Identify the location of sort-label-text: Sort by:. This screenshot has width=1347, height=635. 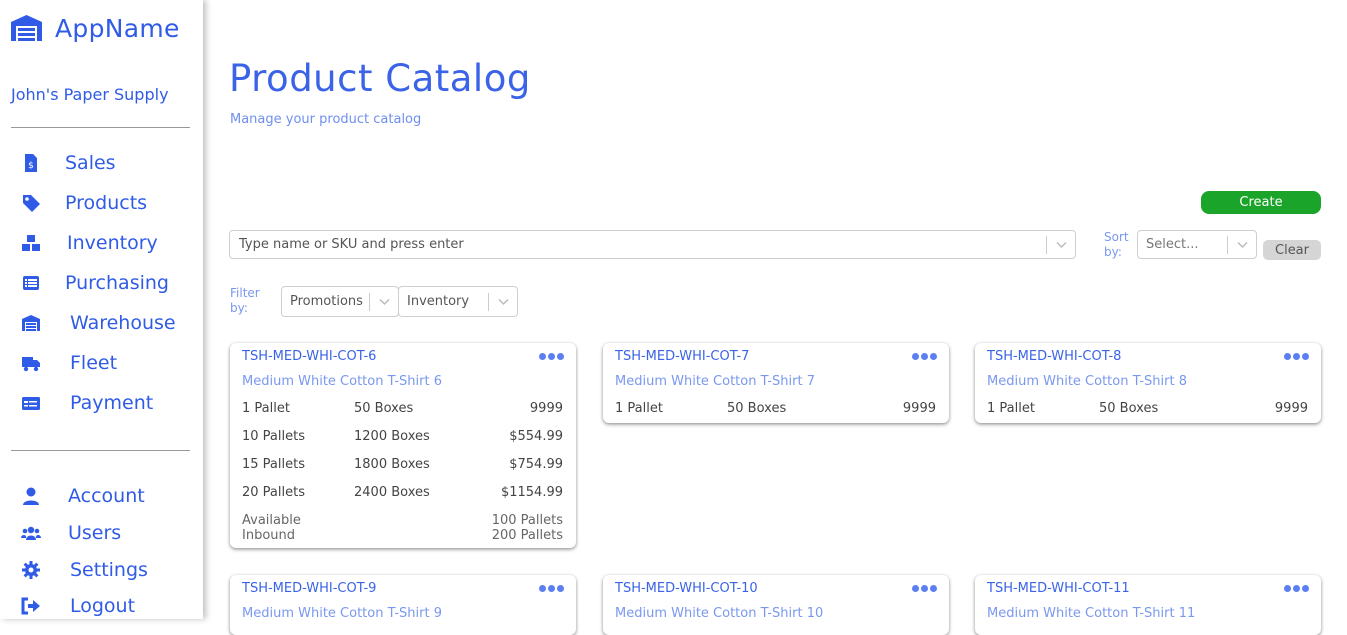
(1116, 244).